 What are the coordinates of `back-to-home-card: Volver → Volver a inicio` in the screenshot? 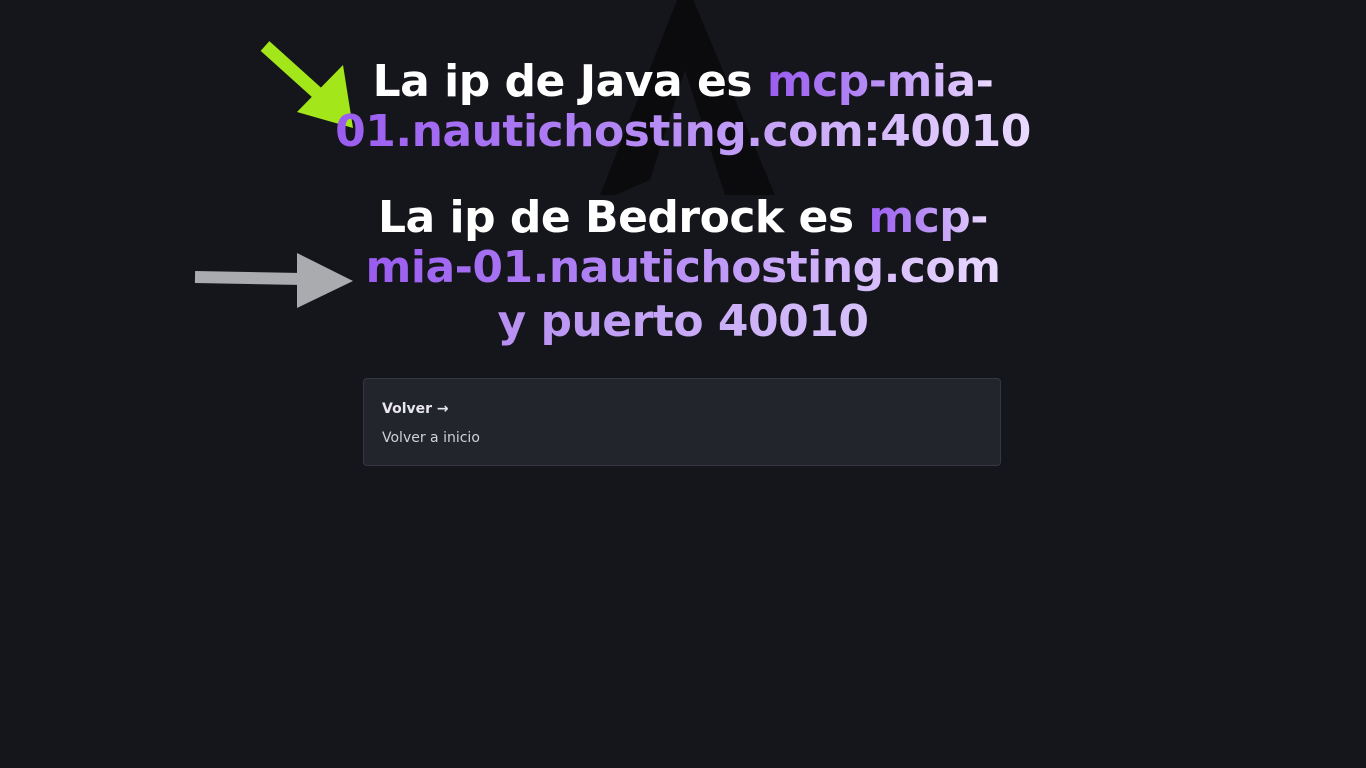 It's located at (682, 422).